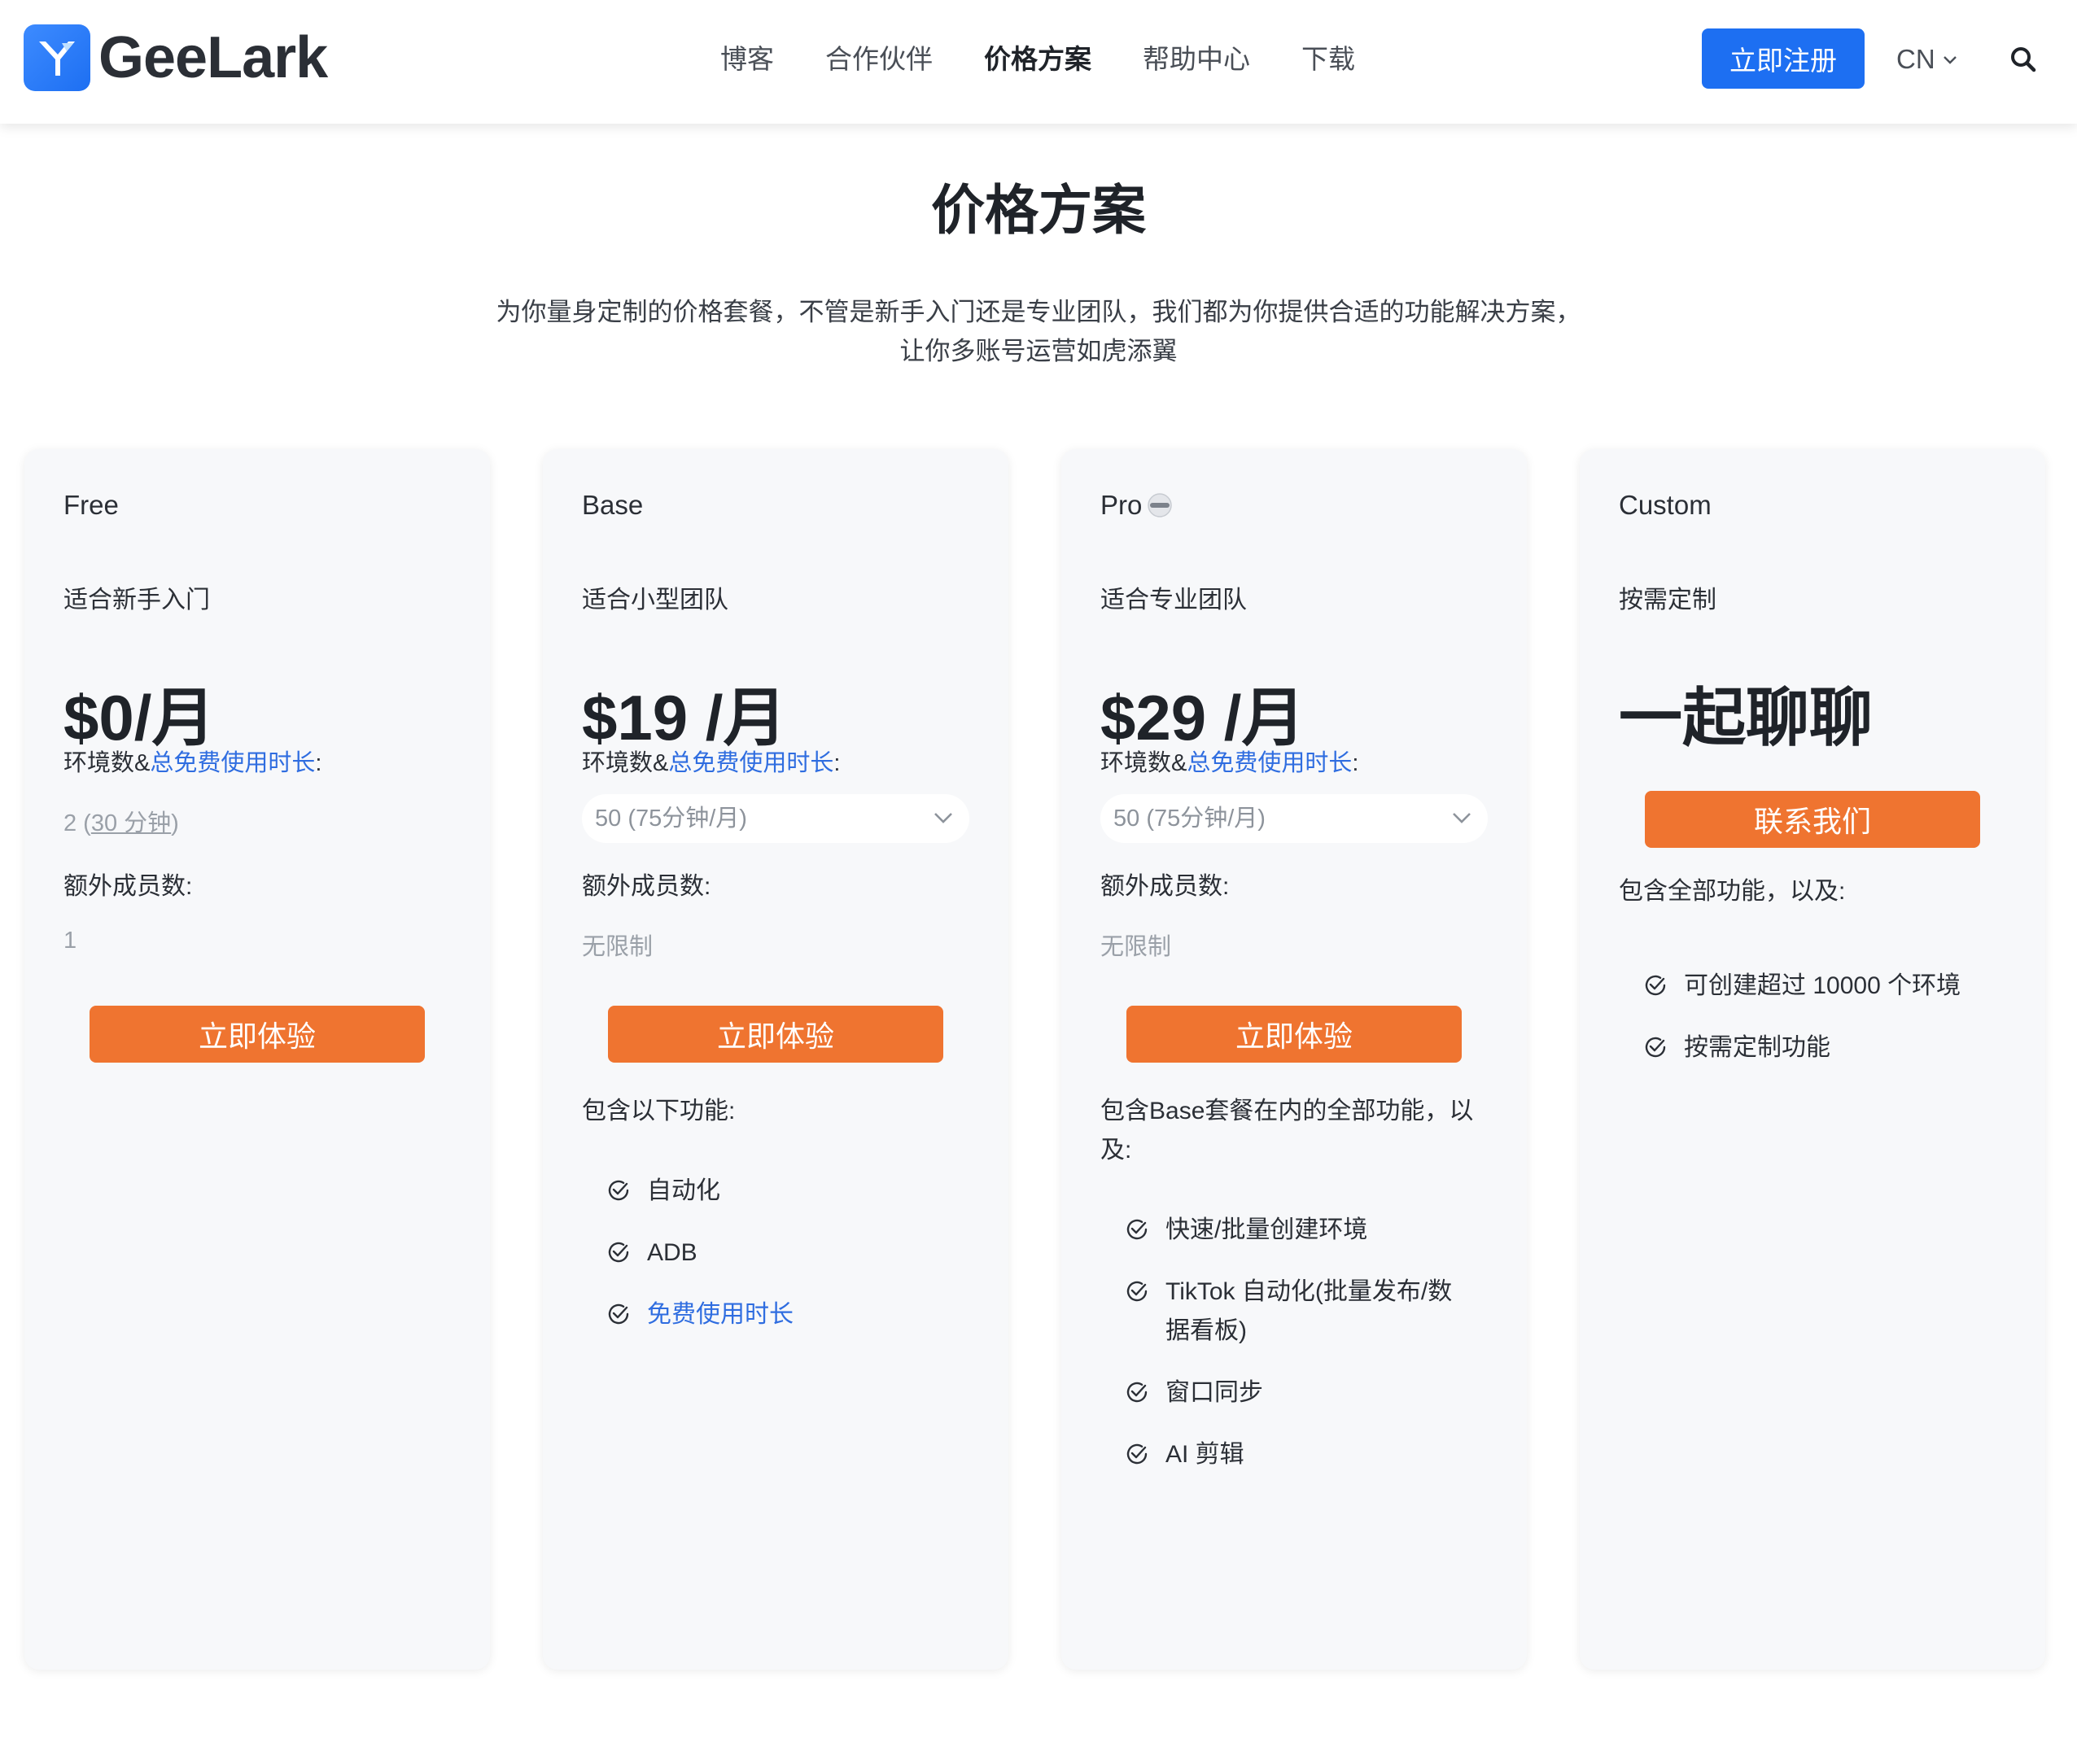 The width and height of the screenshot is (2077, 1764). I want to click on nav-blog: 博客, so click(747, 59).